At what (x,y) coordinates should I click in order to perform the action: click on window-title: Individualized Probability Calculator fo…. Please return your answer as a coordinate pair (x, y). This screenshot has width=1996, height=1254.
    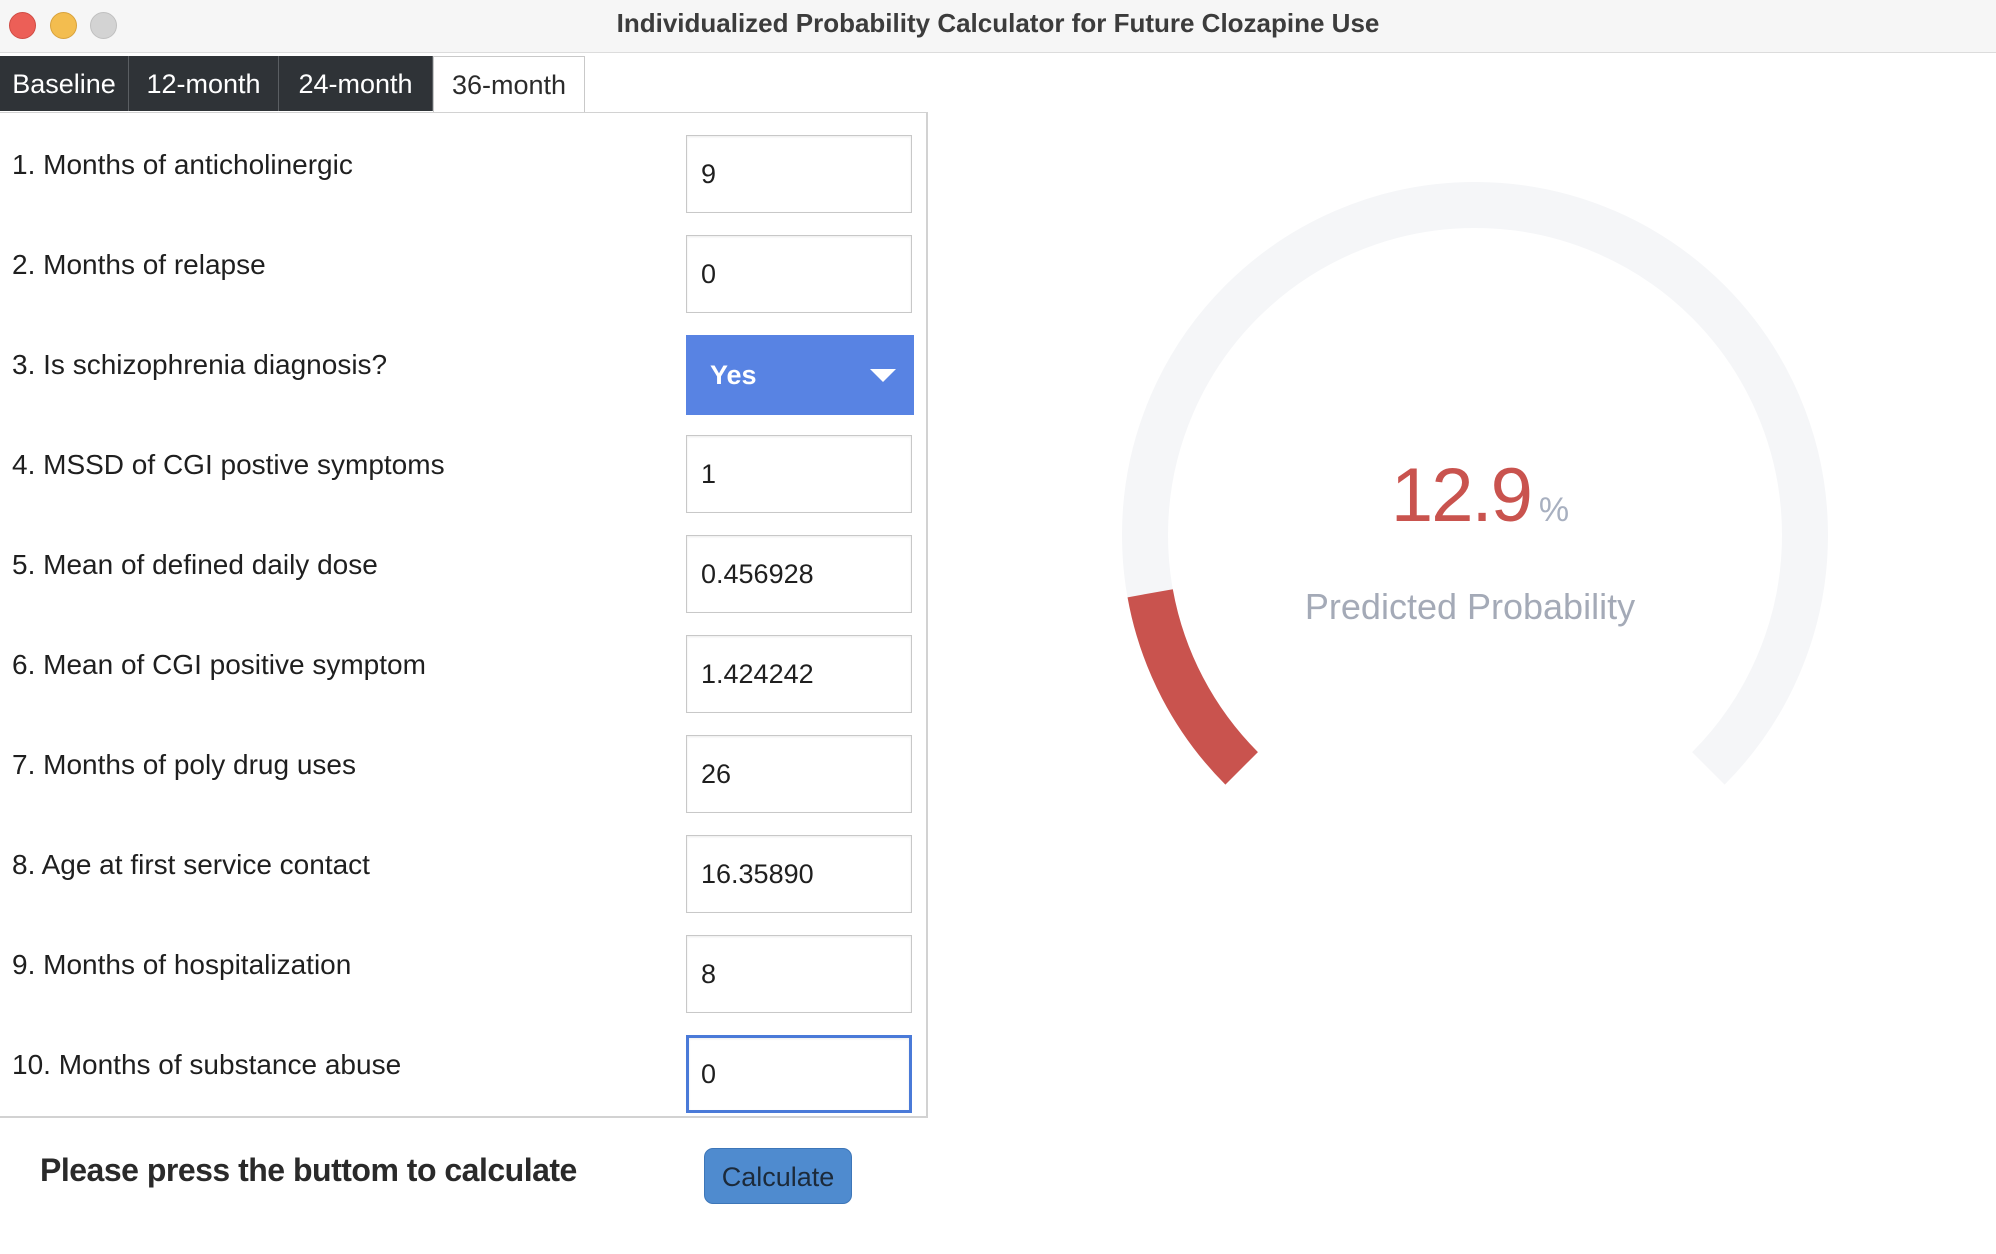
    Looking at the image, I should click on (998, 23).